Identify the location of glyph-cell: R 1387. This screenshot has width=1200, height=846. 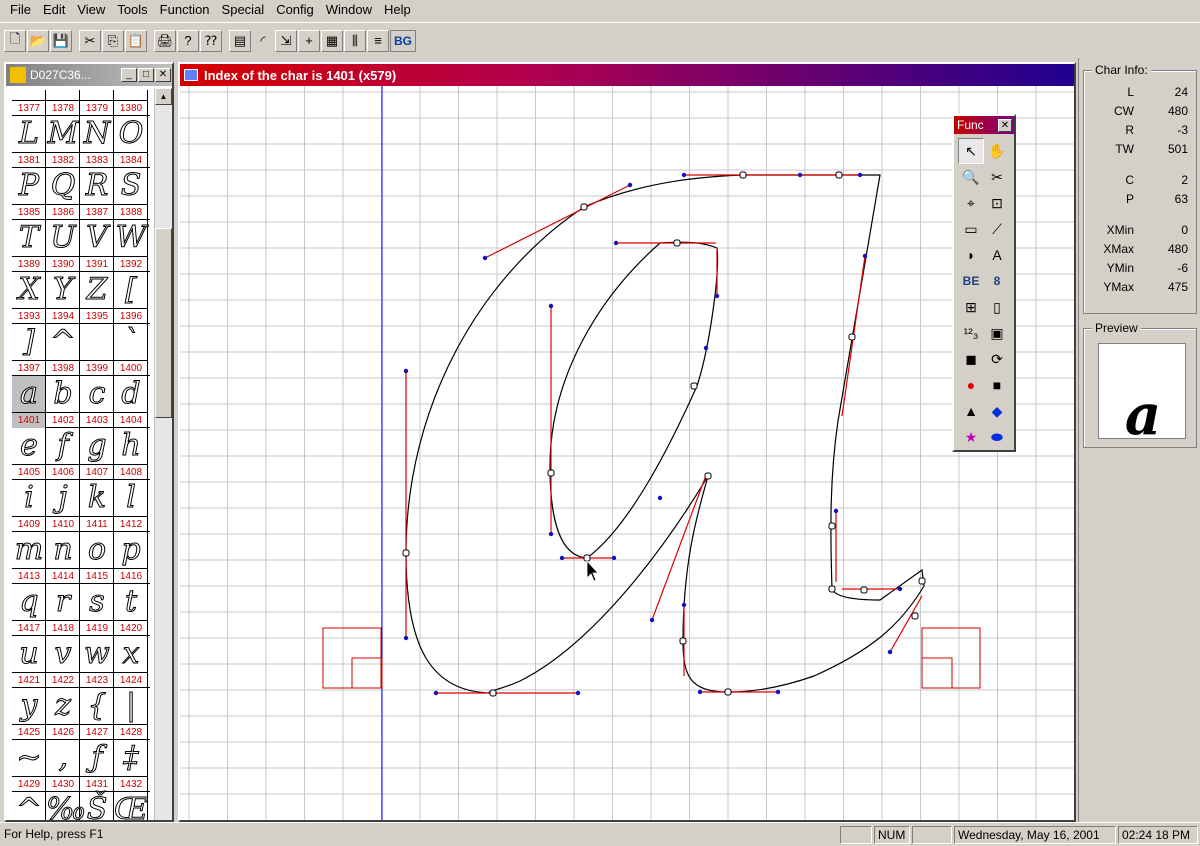
(97, 194).